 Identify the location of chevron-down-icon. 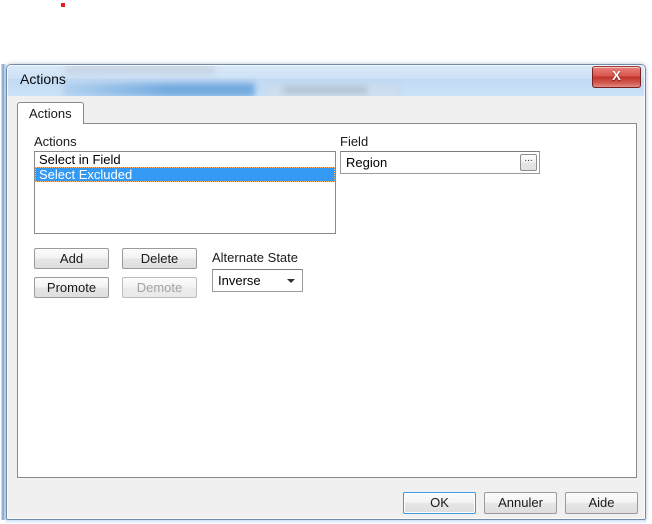
(291, 281).